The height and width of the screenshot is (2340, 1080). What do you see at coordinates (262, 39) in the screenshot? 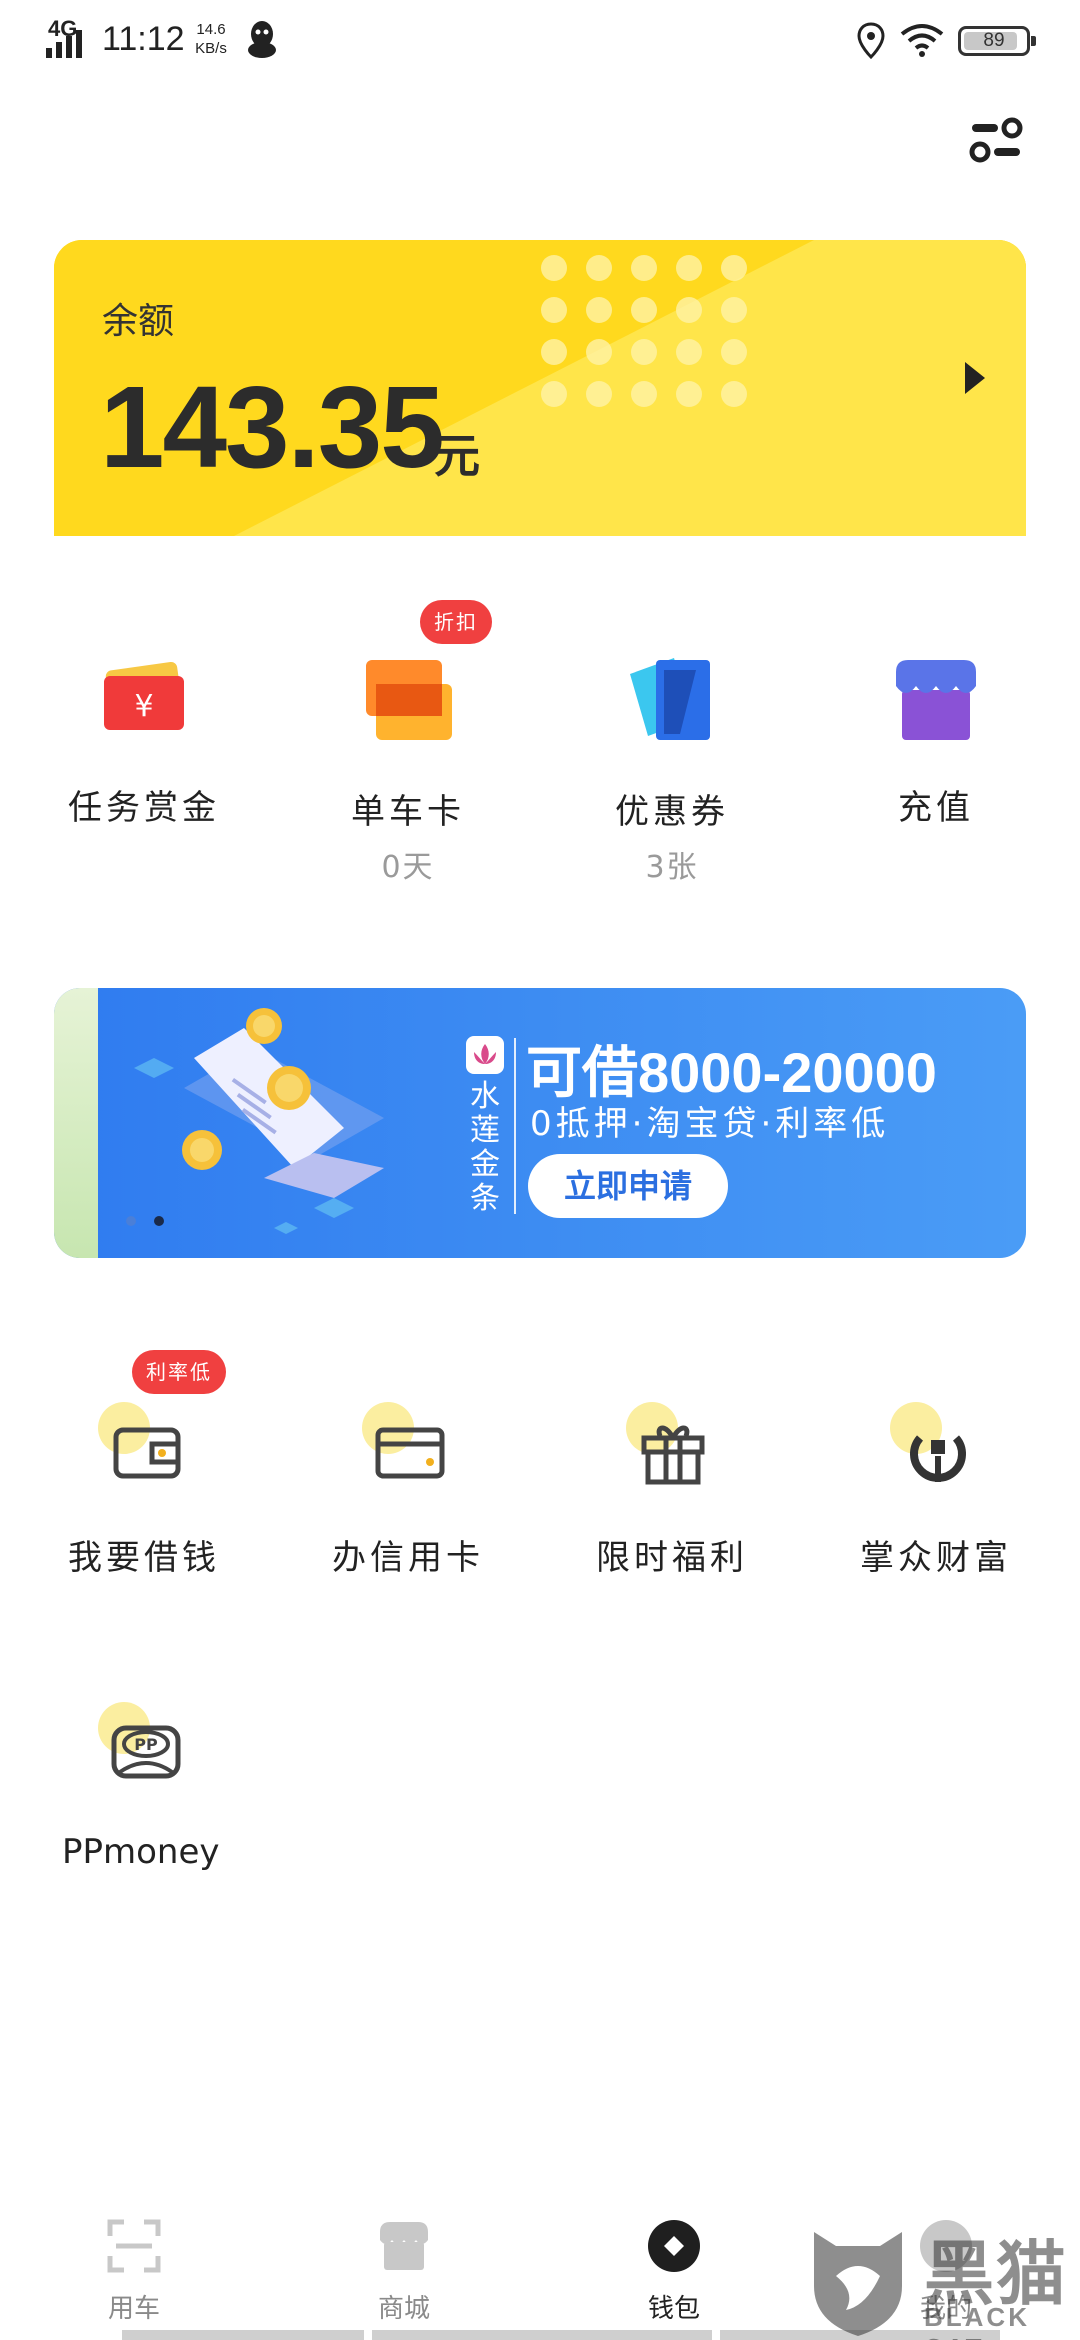
I see `qq-icon` at bounding box center [262, 39].